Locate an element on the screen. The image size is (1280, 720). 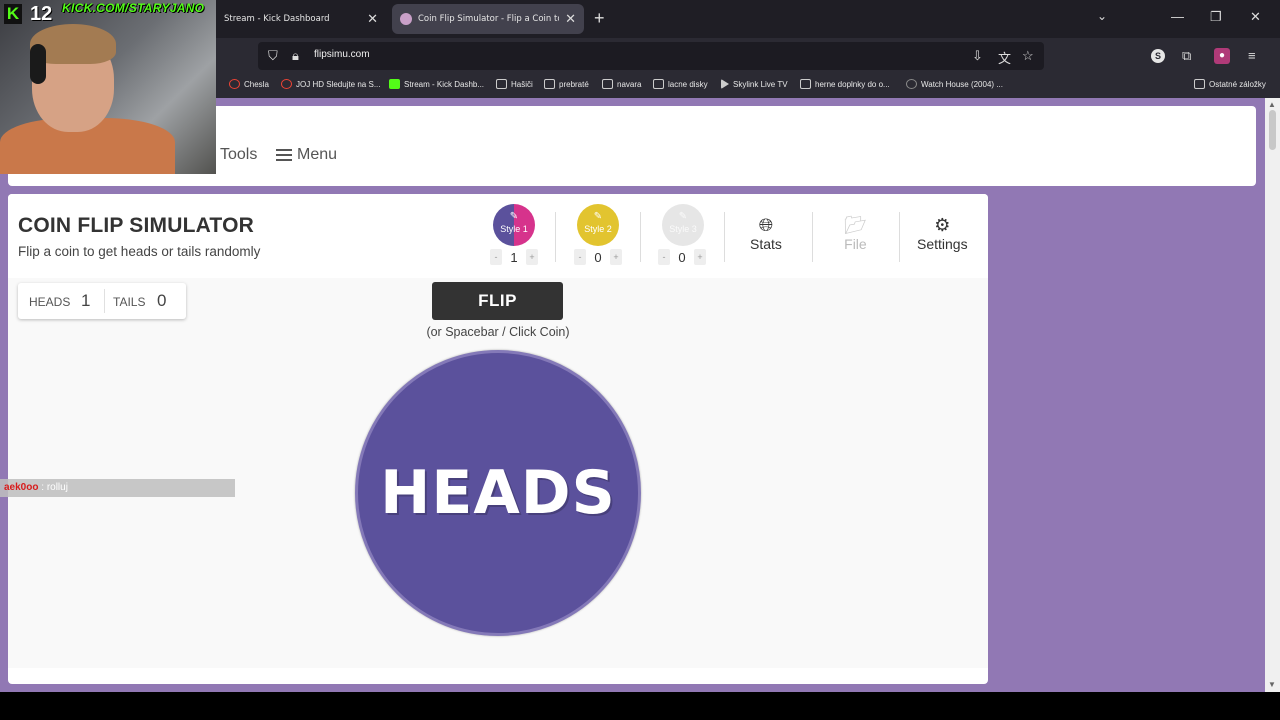
bookmark-label: prebraté is located at coordinates (574, 84).